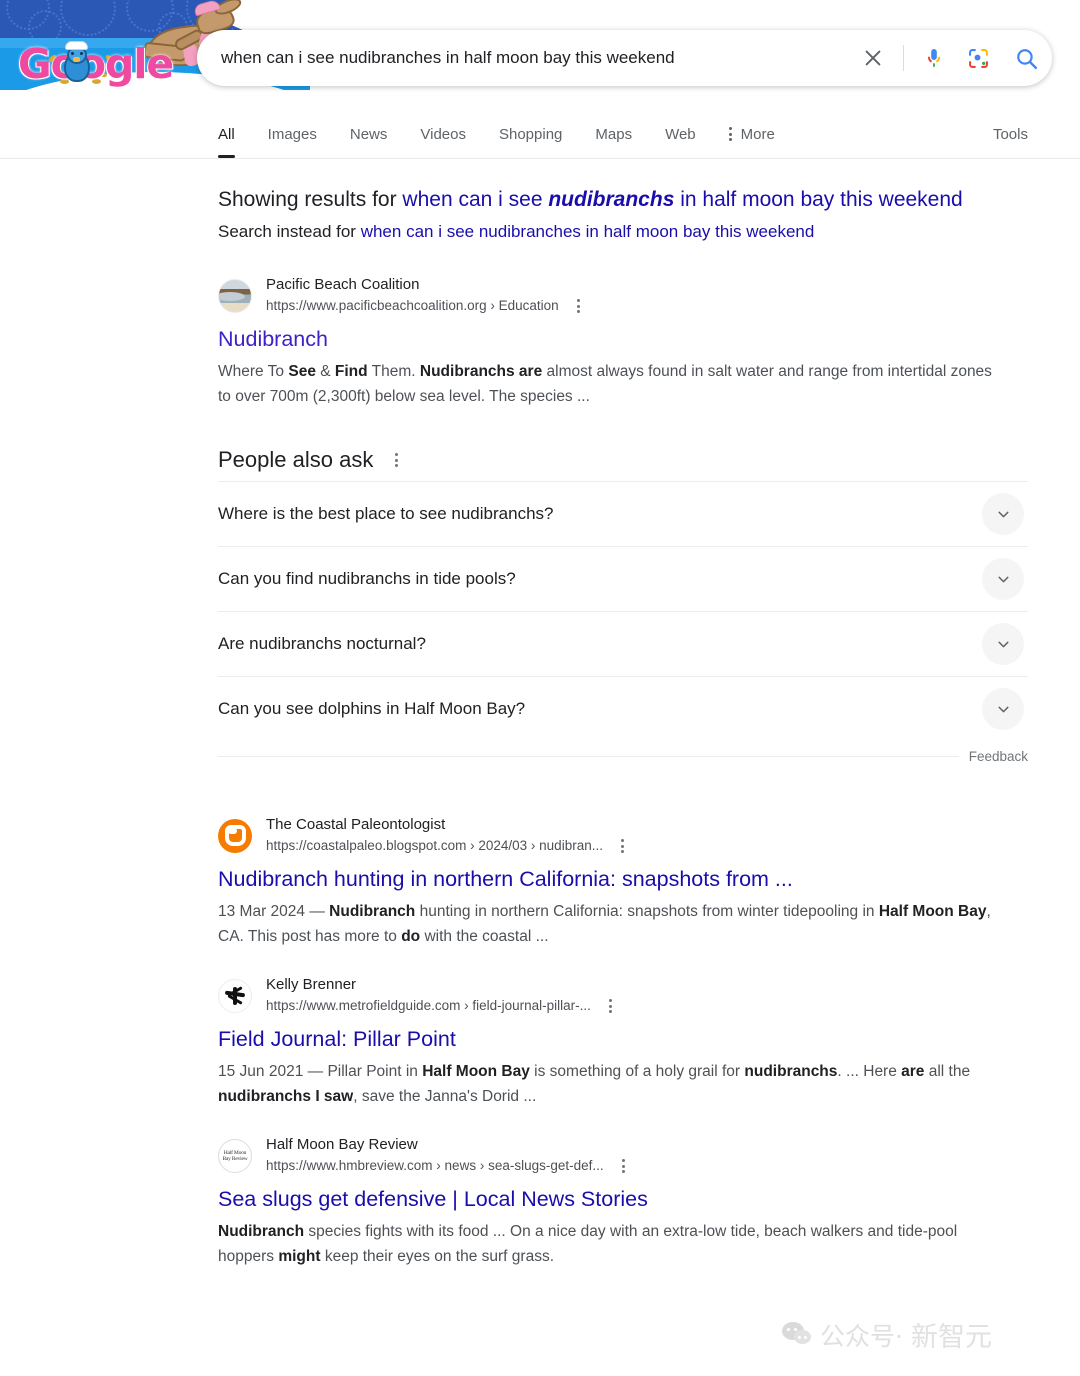  Describe the element at coordinates (978, 58) in the screenshot. I see `google-lens-icon` at that location.